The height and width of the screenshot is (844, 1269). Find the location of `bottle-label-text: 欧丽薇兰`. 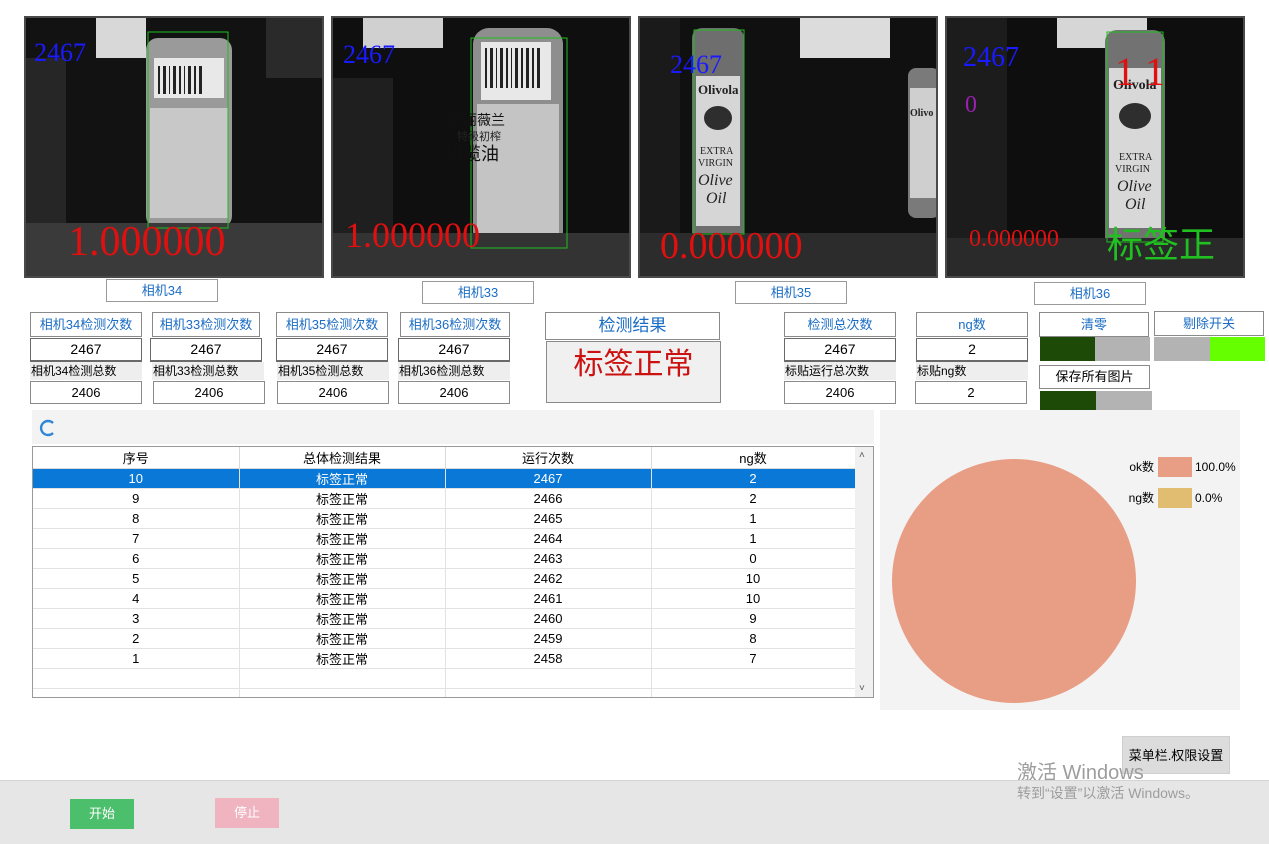

bottle-label-text: 欧丽薇兰 is located at coordinates (477, 121).